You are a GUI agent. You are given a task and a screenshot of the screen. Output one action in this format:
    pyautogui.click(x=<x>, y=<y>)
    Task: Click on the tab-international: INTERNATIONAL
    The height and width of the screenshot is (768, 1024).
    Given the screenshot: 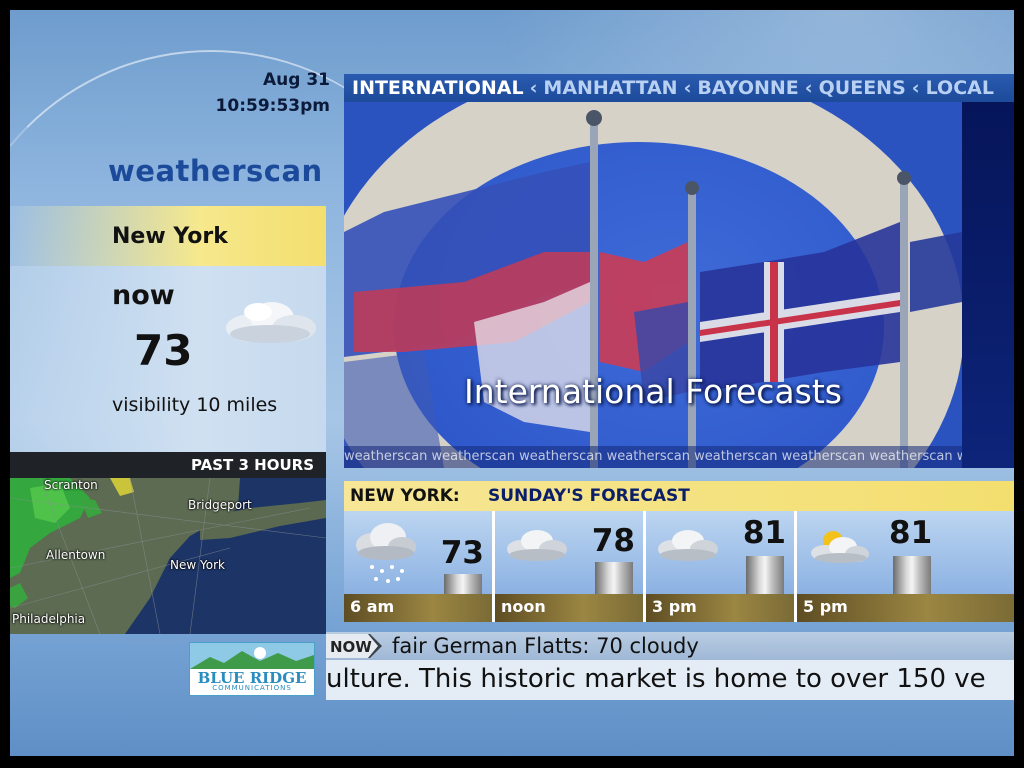 What is the action you would take?
    pyautogui.click(x=434, y=86)
    